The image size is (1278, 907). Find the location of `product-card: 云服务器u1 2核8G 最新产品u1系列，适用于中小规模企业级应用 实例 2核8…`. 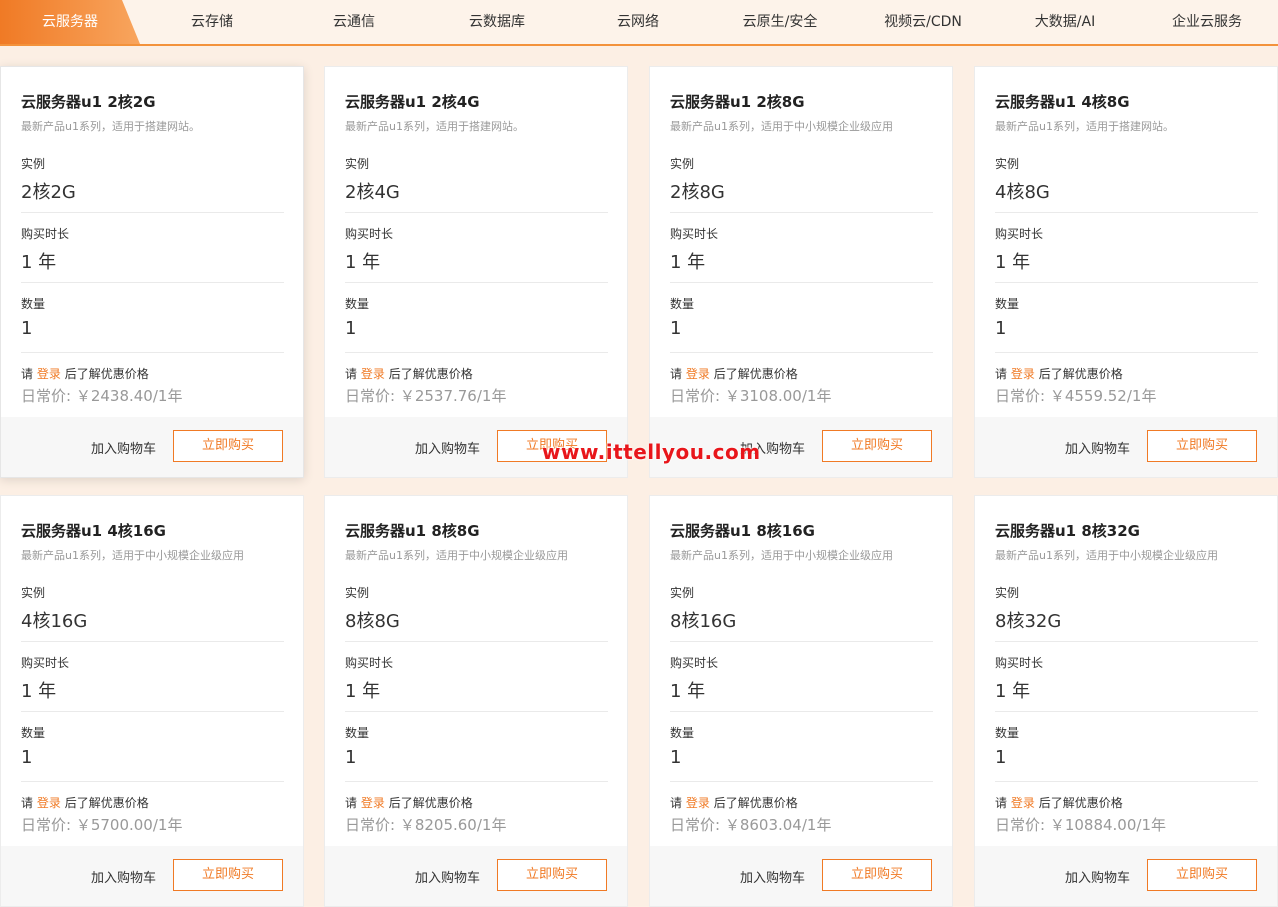

product-card: 云服务器u1 2核8G 最新产品u1系列，适用于中小规模企业级应用 实例 2核8… is located at coordinates (801, 272).